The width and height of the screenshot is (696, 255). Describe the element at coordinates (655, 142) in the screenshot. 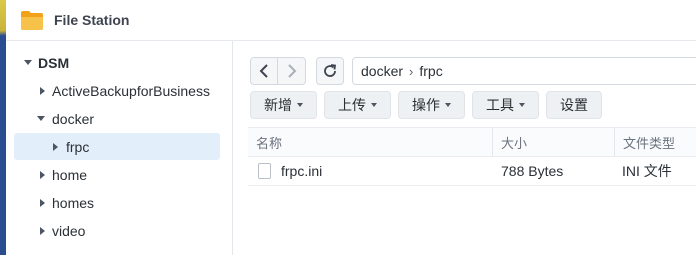

I see `column-header-type: 文件类型` at that location.